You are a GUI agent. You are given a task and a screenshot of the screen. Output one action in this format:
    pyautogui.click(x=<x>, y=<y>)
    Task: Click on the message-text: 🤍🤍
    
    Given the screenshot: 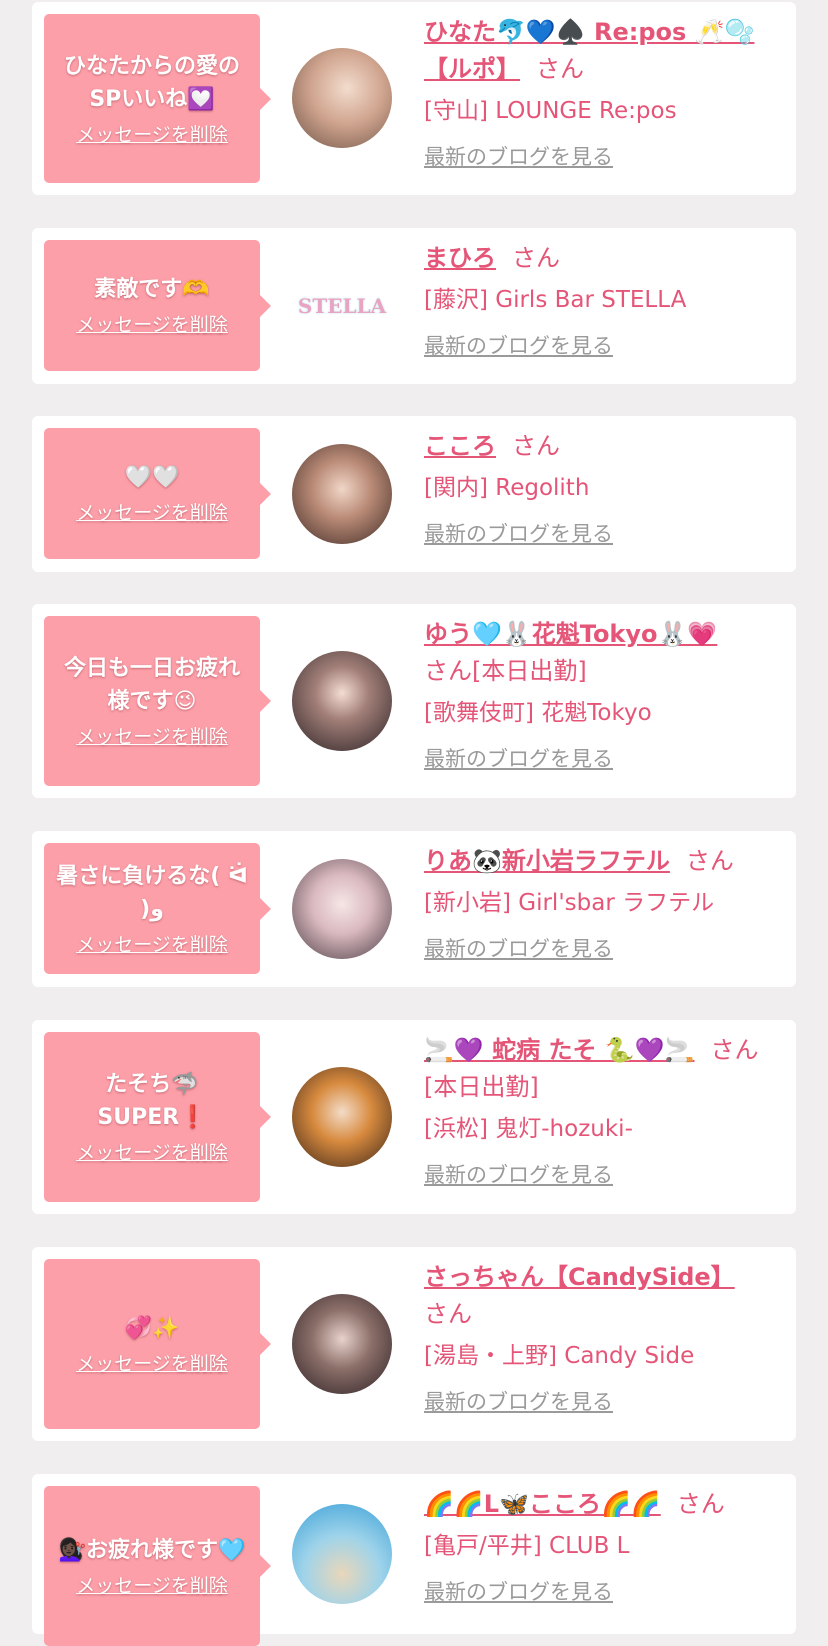 What is the action you would take?
    pyautogui.click(x=152, y=477)
    